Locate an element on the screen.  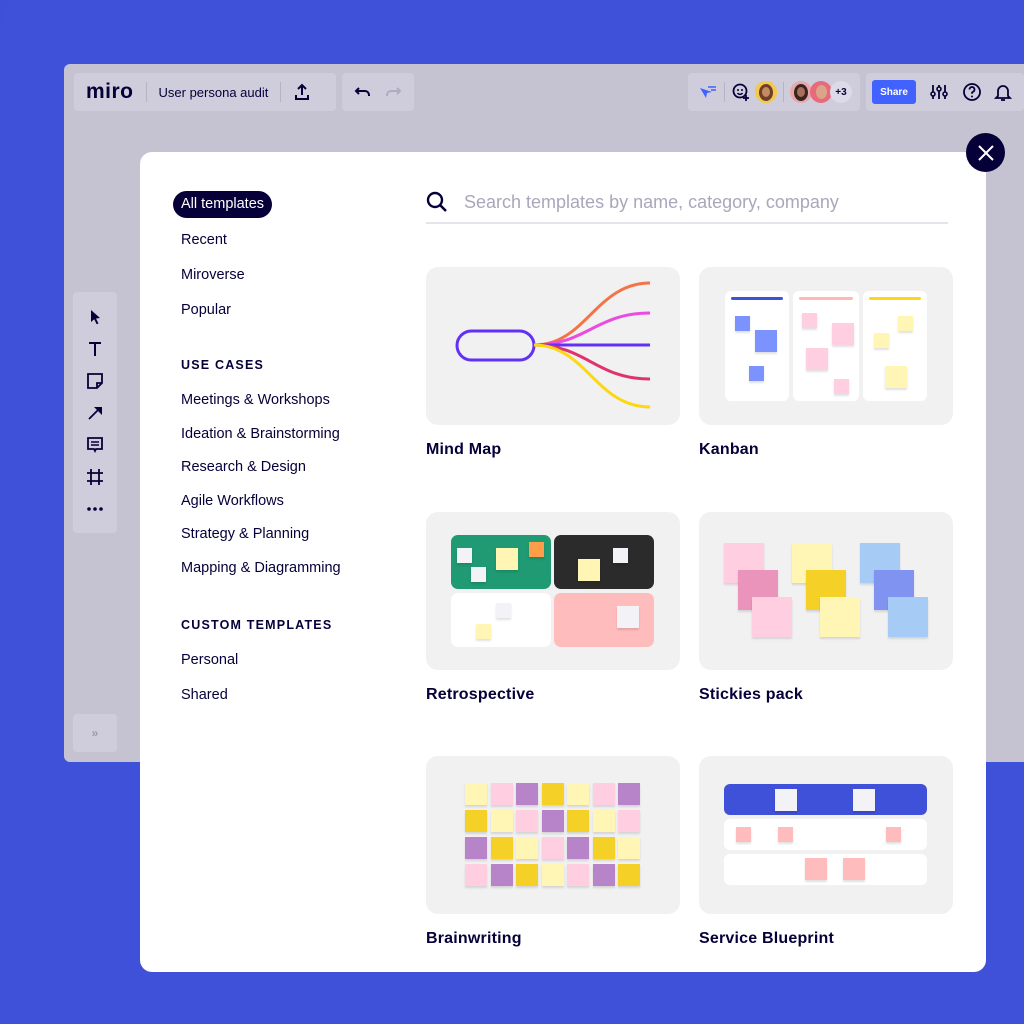
arrow-icon is located at coordinates (95, 413).